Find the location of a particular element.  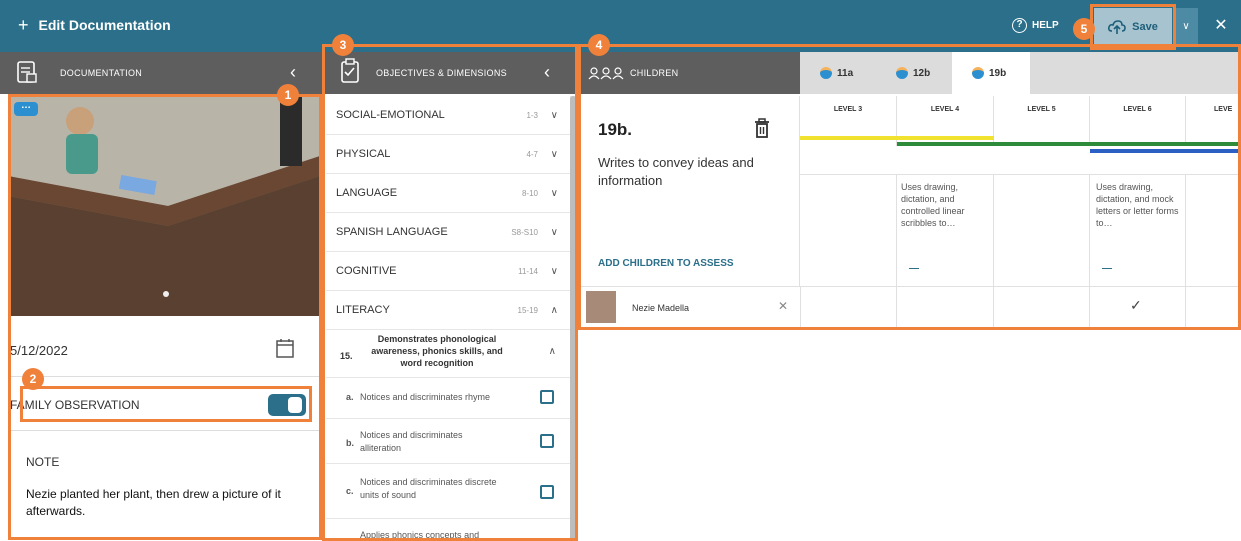

close-icon: ✕ is located at coordinates (1221, 25).